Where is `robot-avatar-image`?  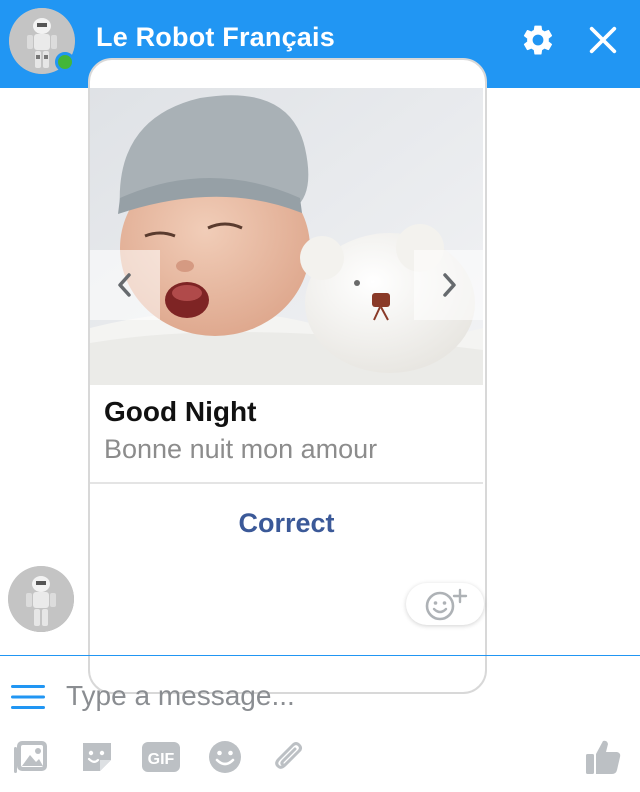
robot-avatar-image is located at coordinates (41, 599).